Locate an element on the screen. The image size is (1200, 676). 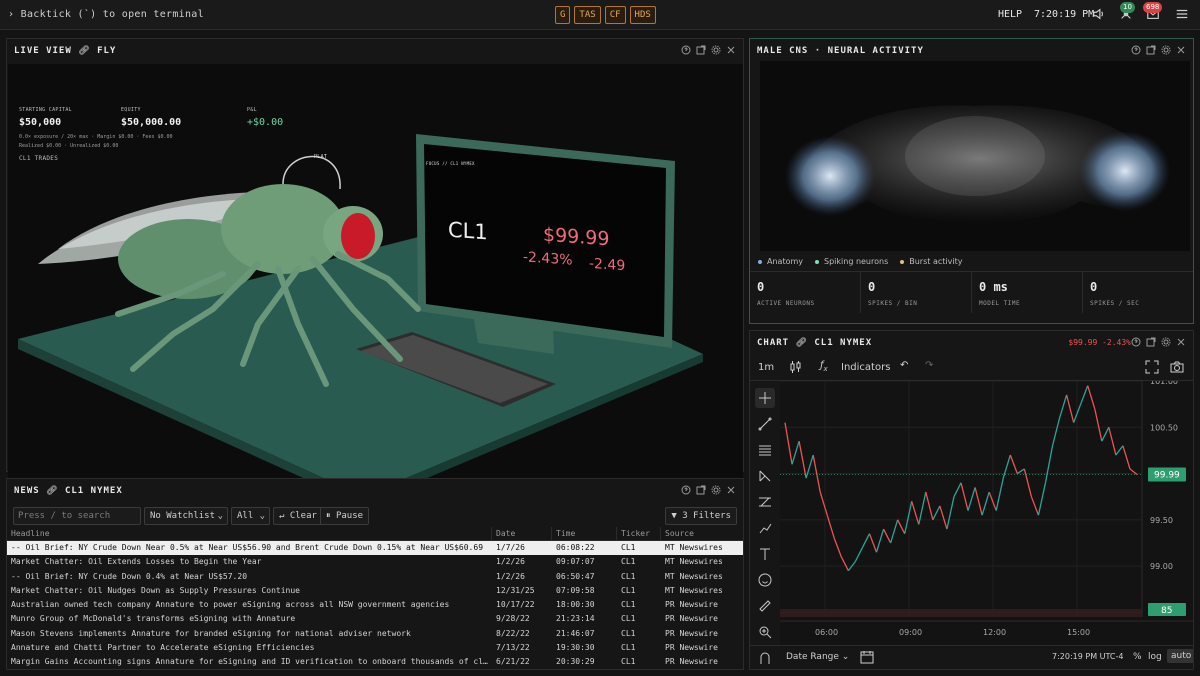
auto-toggle: auto is located at coordinates (1180, 656).